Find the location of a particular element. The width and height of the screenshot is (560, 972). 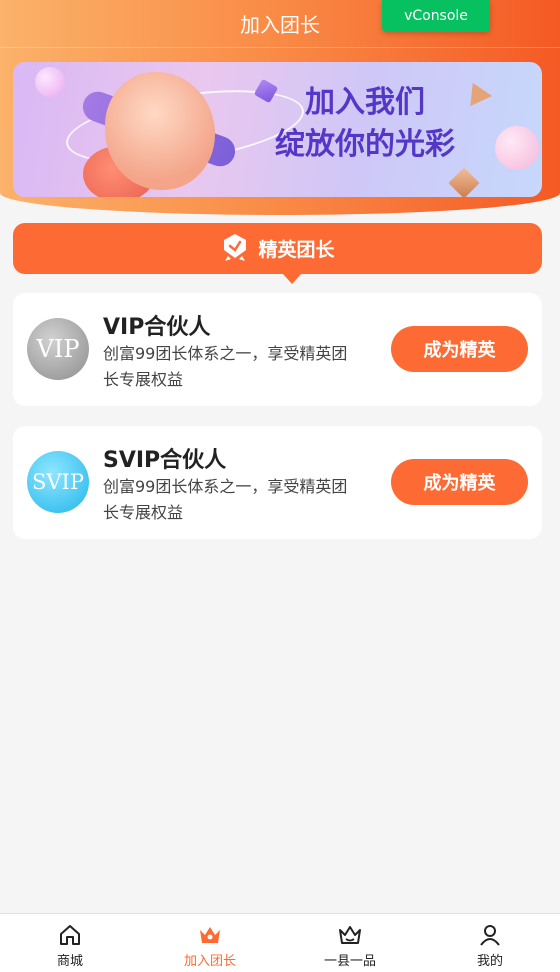

medal-icon is located at coordinates (235, 249).